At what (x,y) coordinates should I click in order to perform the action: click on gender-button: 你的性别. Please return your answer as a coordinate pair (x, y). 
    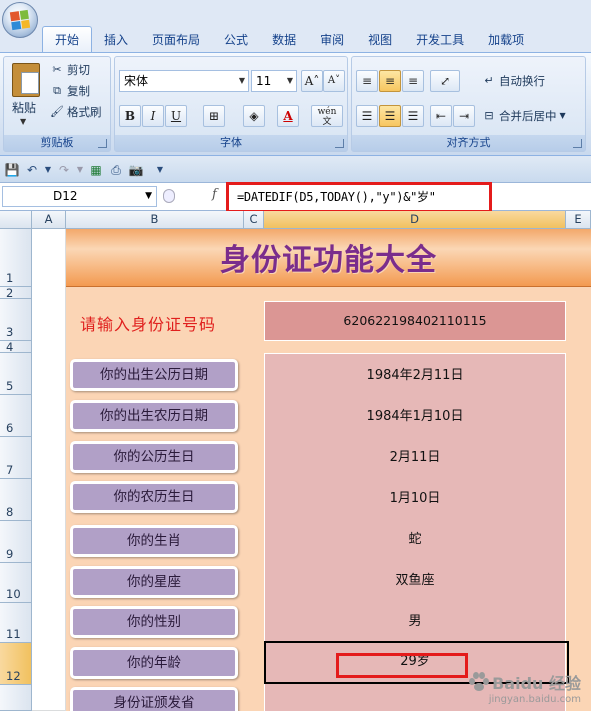
    Looking at the image, I should click on (154, 622).